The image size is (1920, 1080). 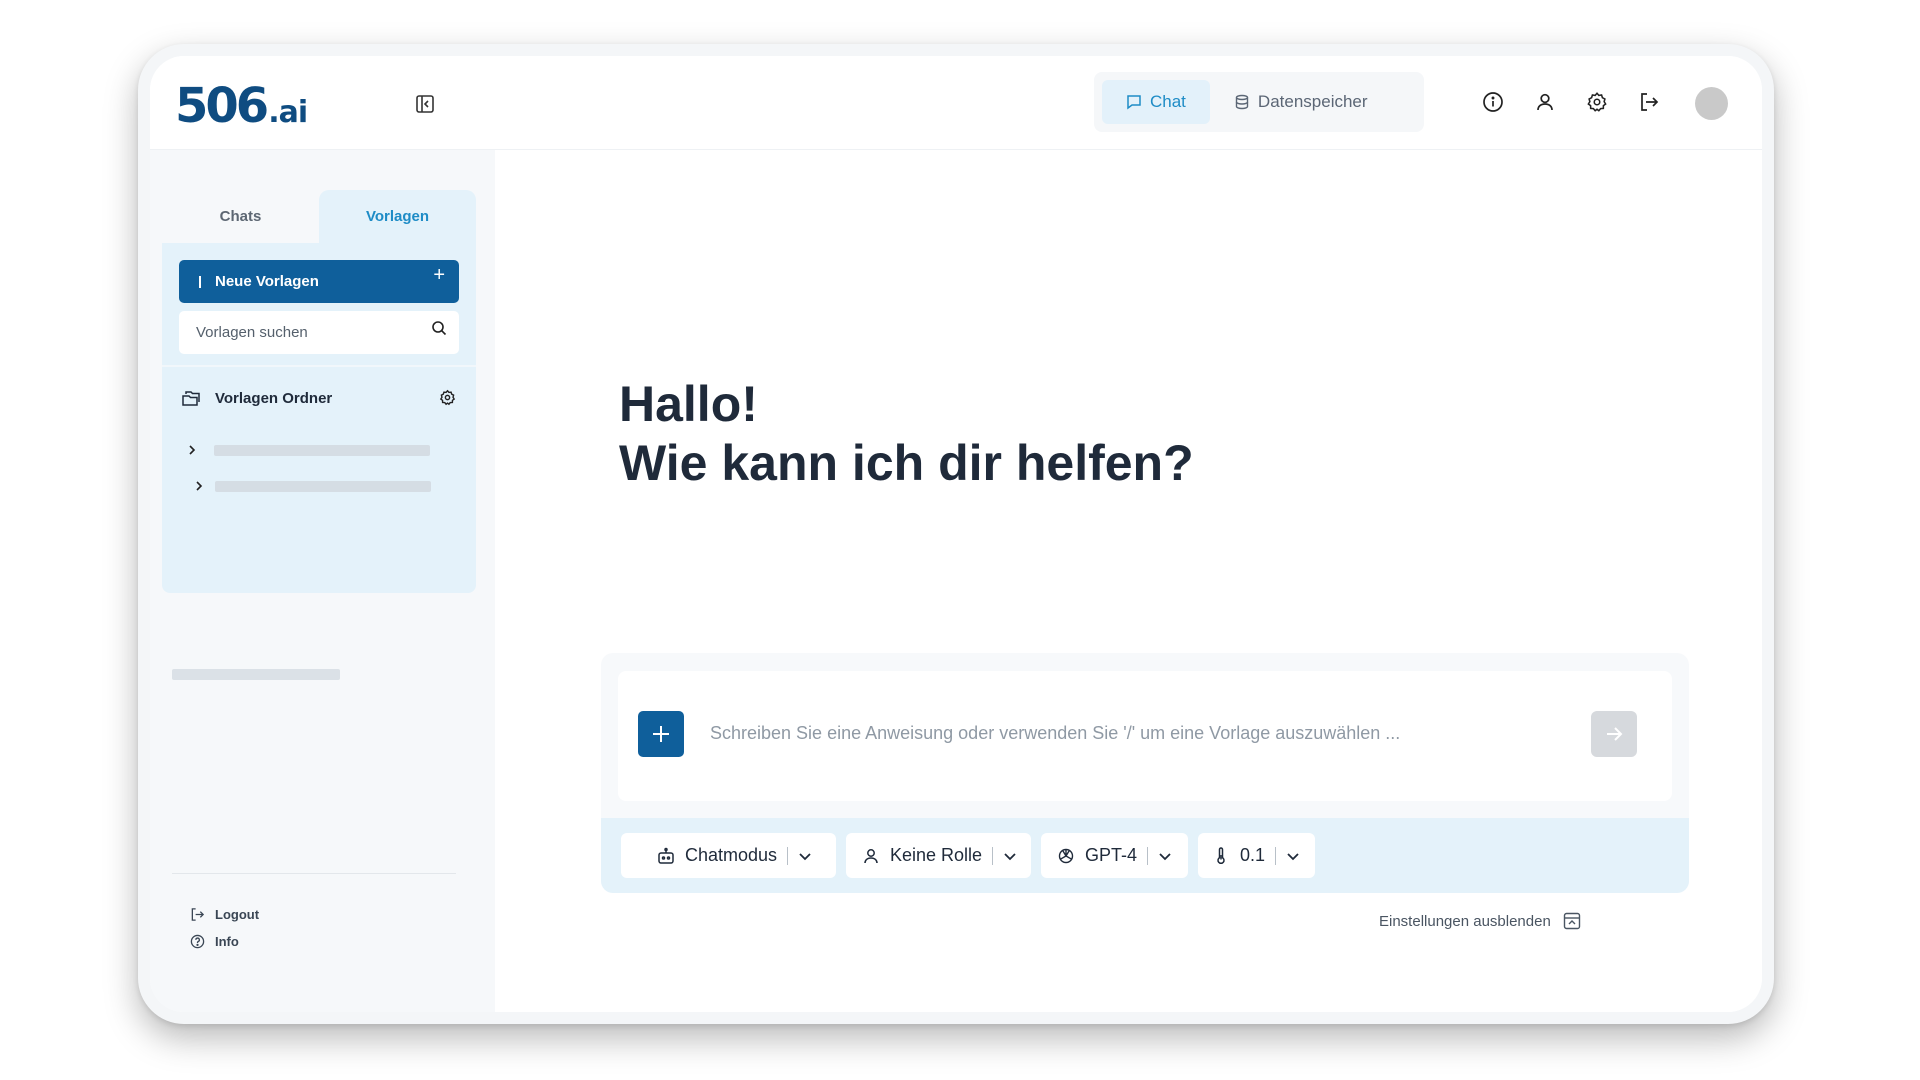 I want to click on new-template-button: Neue Vorlagen +, so click(x=319, y=281).